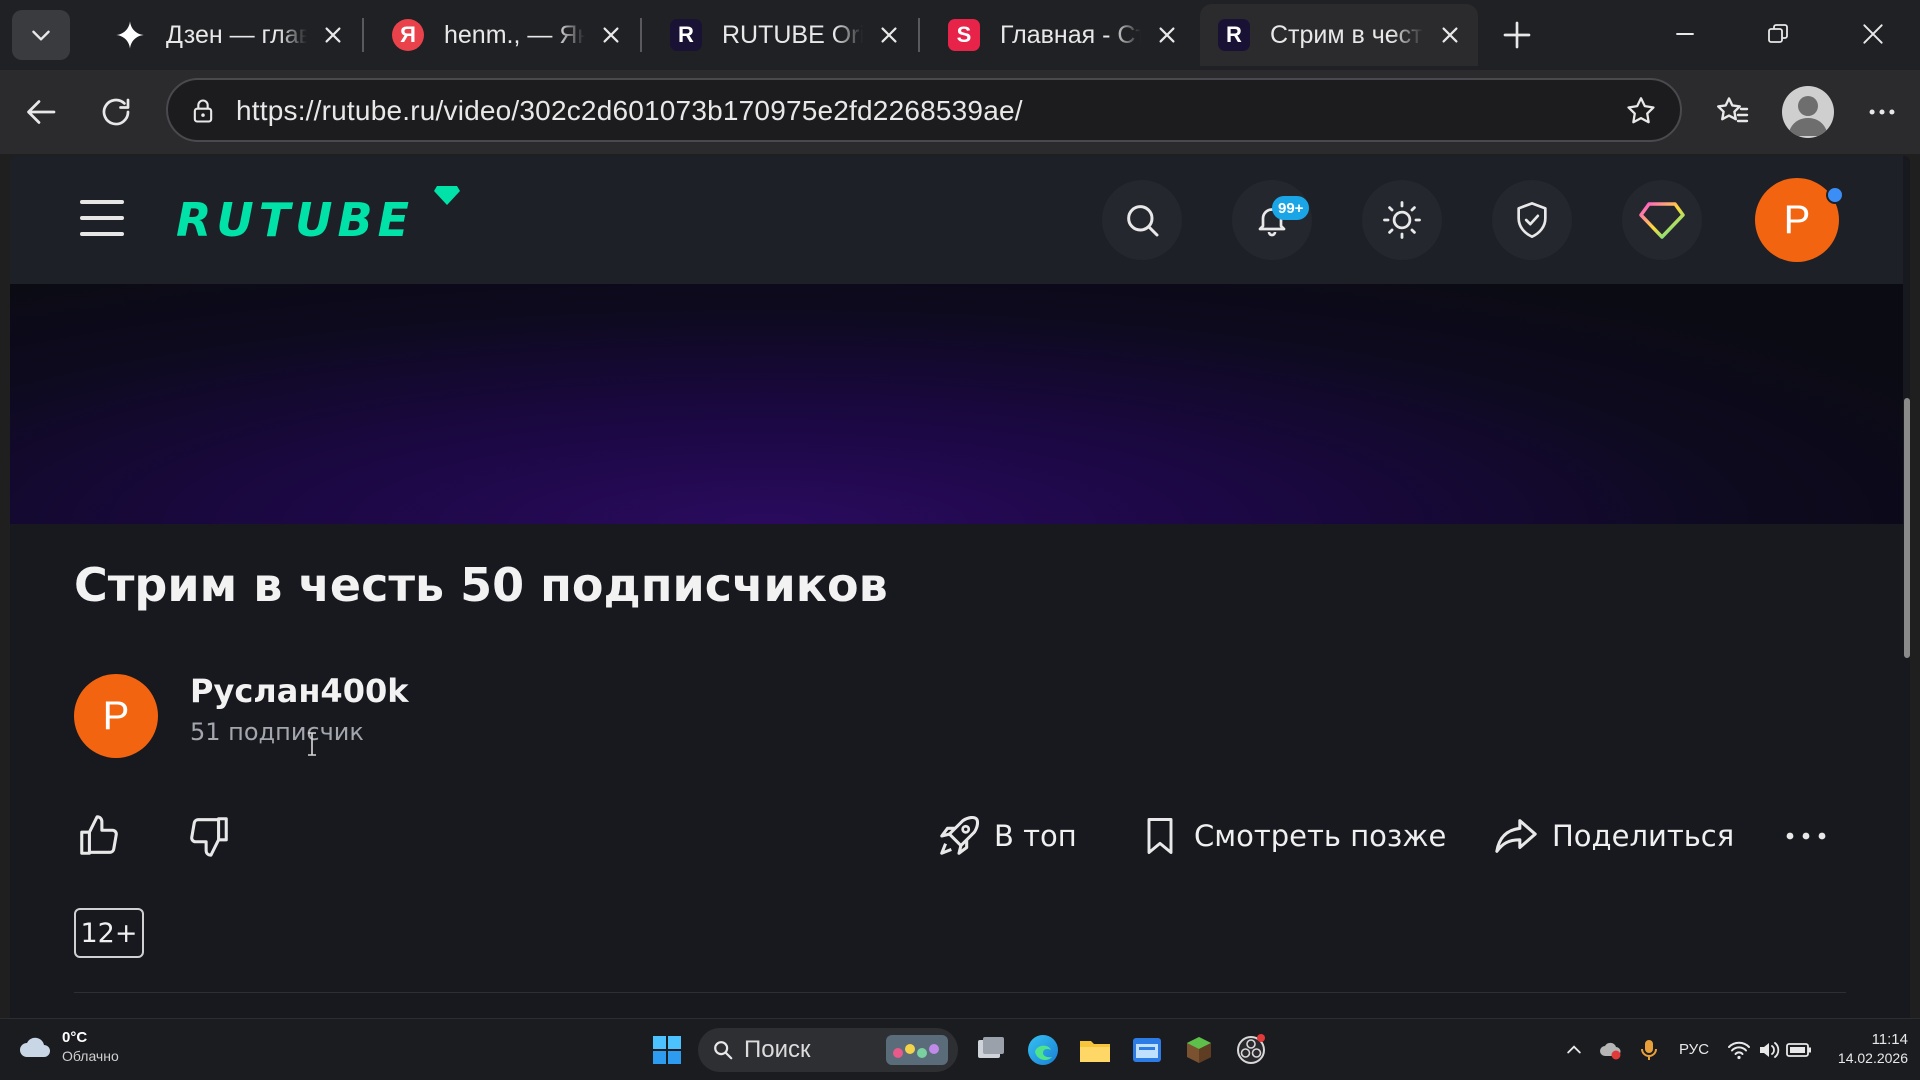 This screenshot has width=1920, height=1080. What do you see at coordinates (299, 691) in the screenshot?
I see `channel-name: Руслан400k` at bounding box center [299, 691].